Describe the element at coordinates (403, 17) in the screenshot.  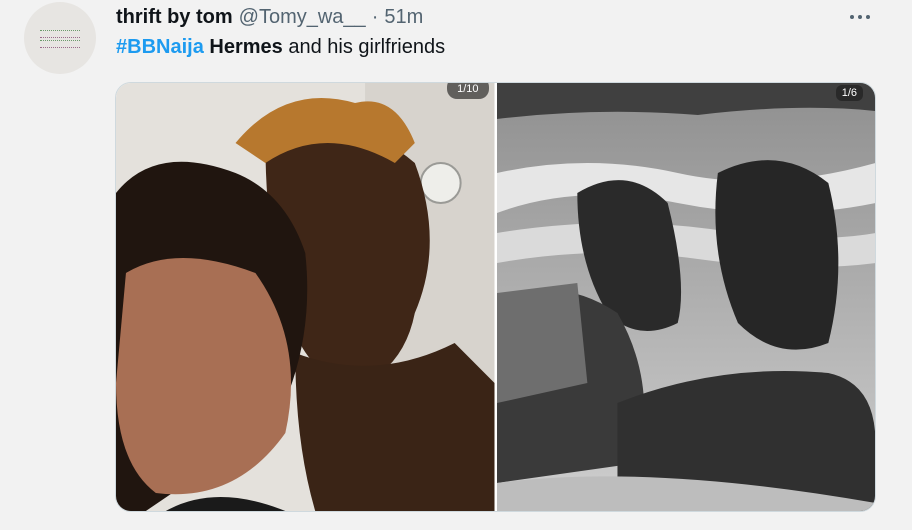
I see `timestamp: 51m` at that location.